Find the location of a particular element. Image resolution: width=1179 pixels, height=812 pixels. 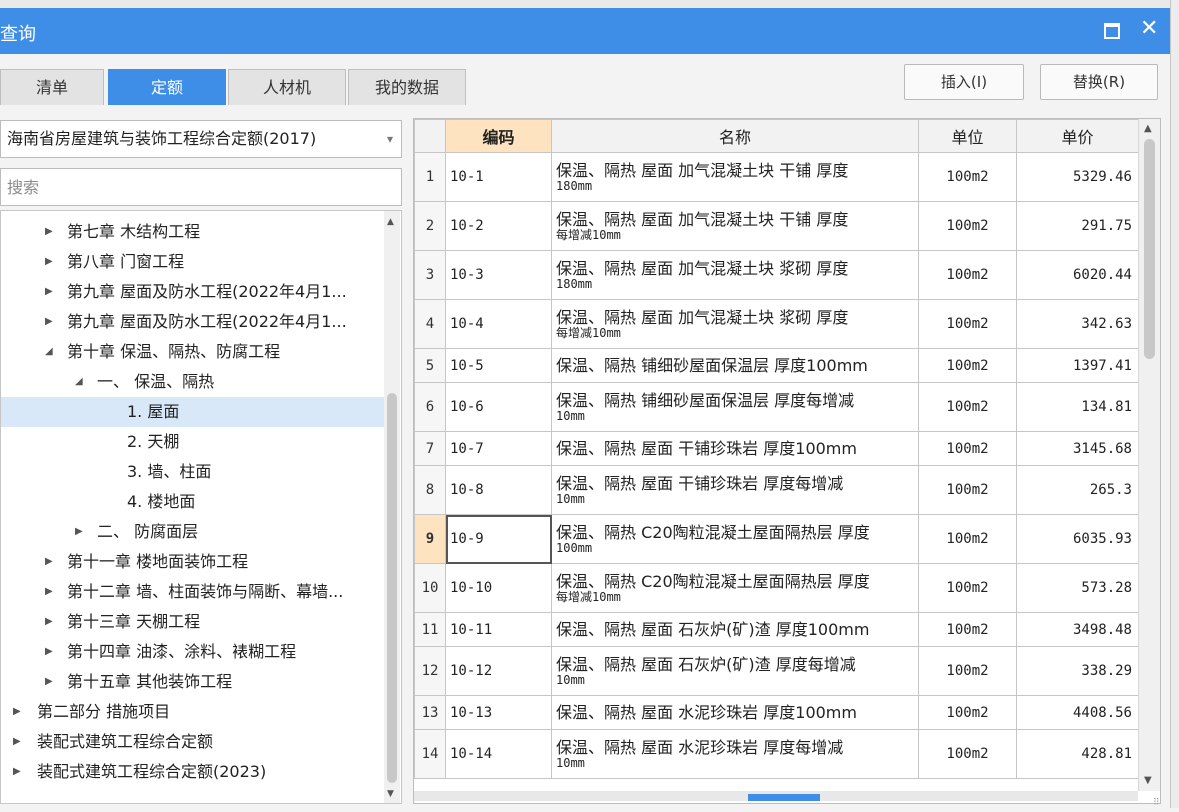

tree-node: ▶ 第八章 门窗工程 is located at coordinates (192, 262).